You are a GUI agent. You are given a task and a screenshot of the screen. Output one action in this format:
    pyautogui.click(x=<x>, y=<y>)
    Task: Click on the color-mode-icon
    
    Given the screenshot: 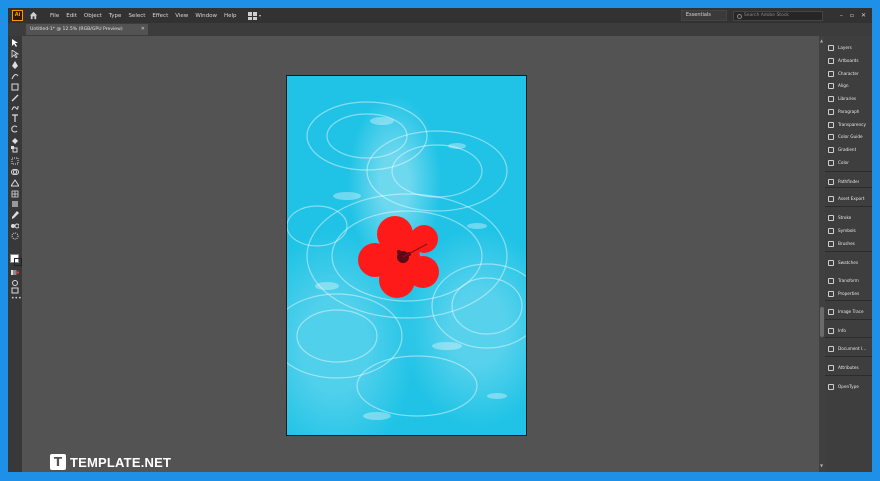 What is the action you would take?
    pyautogui.click(x=15, y=272)
    